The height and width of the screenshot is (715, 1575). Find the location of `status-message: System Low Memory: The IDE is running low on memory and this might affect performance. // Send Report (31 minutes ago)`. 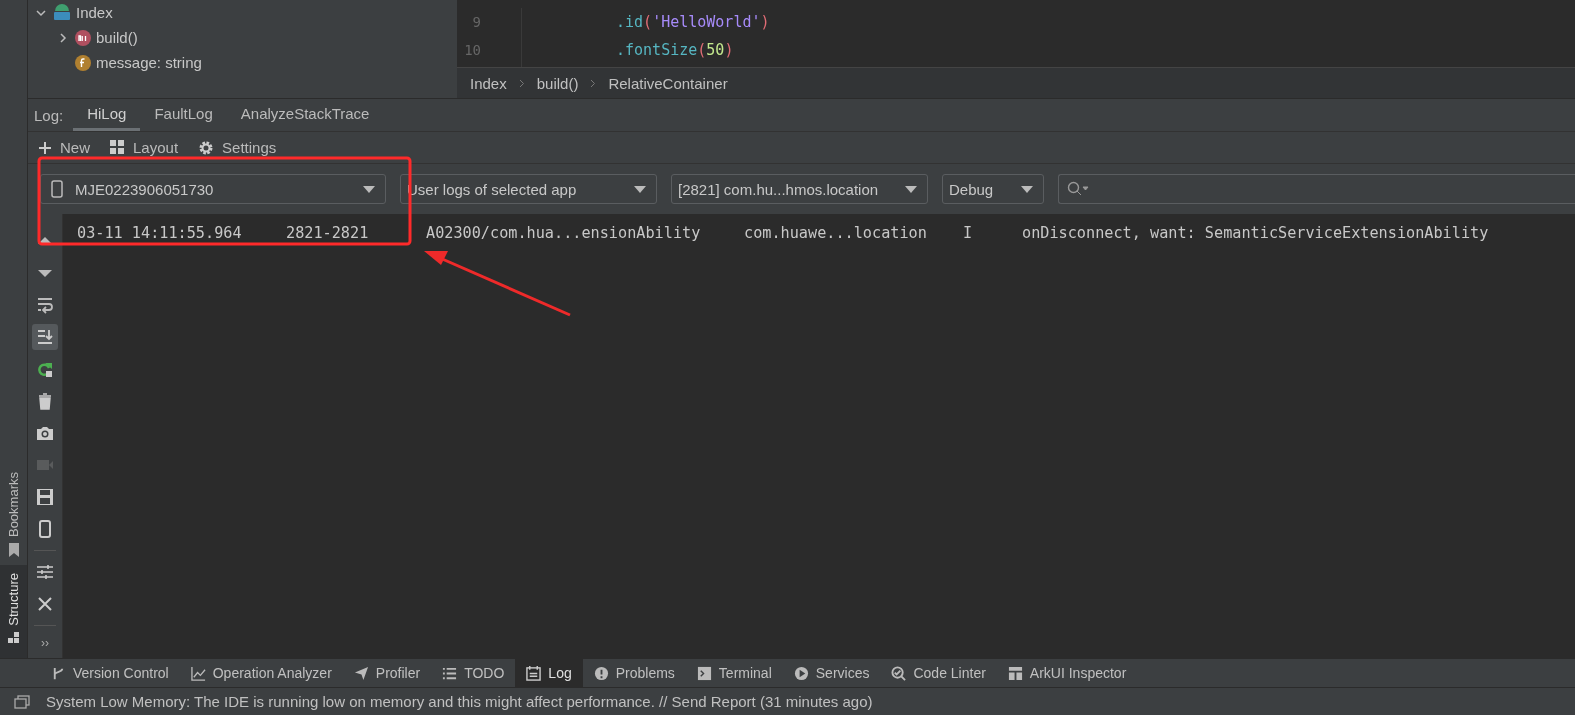

status-message: System Low Memory: The IDE is running low on memory and this might affect performance. // Send Report (31 minutes ago) is located at coordinates (459, 701).